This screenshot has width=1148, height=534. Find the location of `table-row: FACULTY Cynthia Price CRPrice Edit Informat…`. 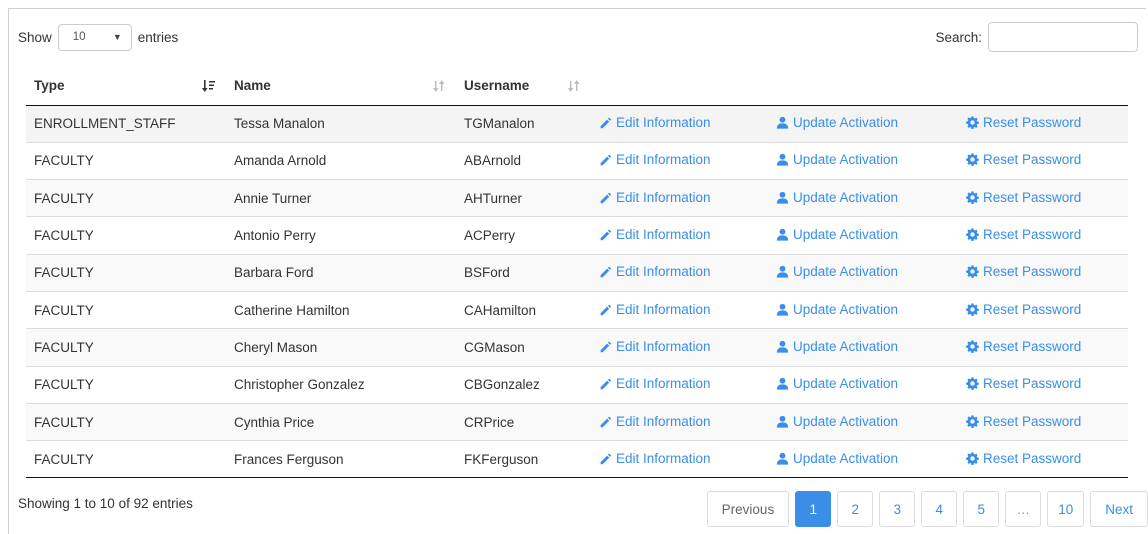

table-row: FACULTY Cynthia Price CRPrice Edit Informat… is located at coordinates (577, 421).